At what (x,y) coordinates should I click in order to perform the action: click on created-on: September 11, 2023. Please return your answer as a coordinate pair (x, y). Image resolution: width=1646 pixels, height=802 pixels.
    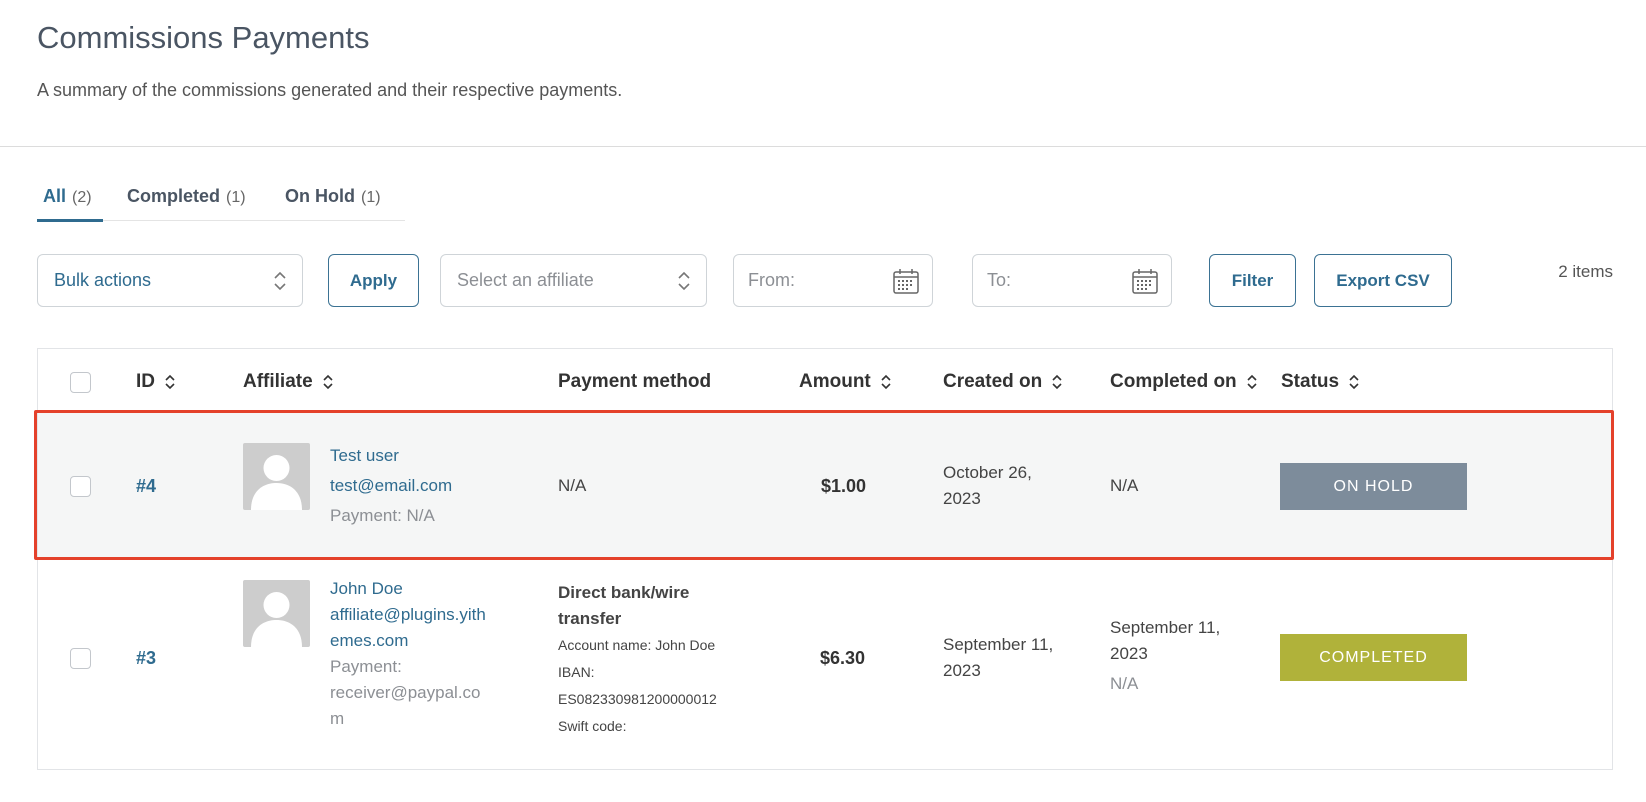
    Looking at the image, I should click on (998, 658).